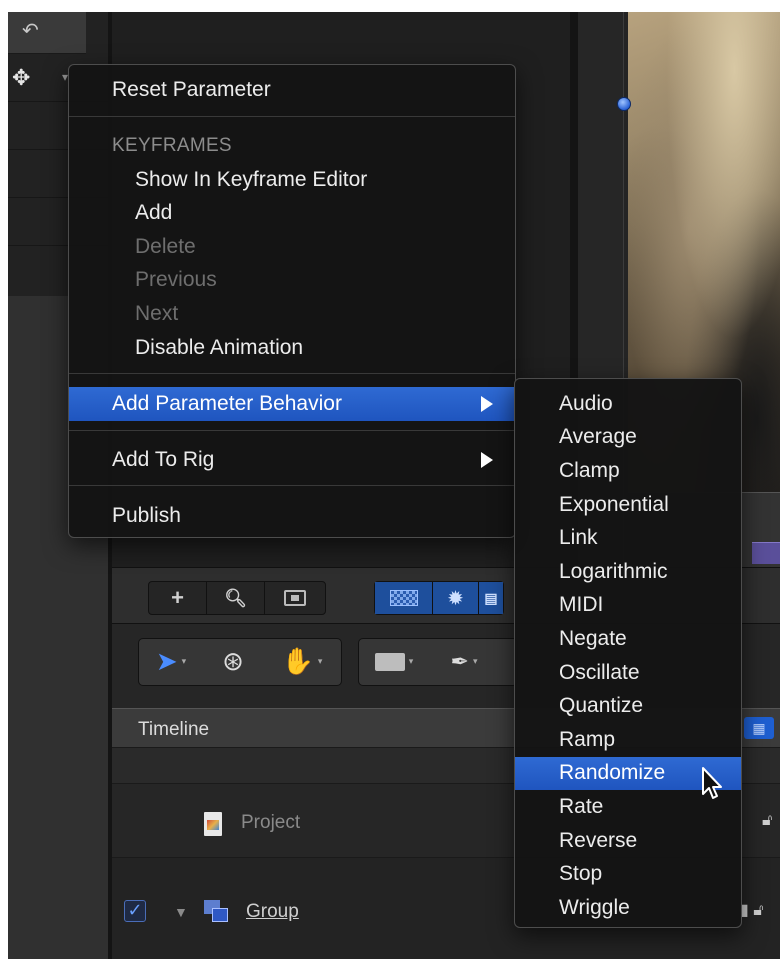 Image resolution: width=780 pixels, height=959 pixels. I want to click on orbit-tool: ⊛, so click(233, 662).